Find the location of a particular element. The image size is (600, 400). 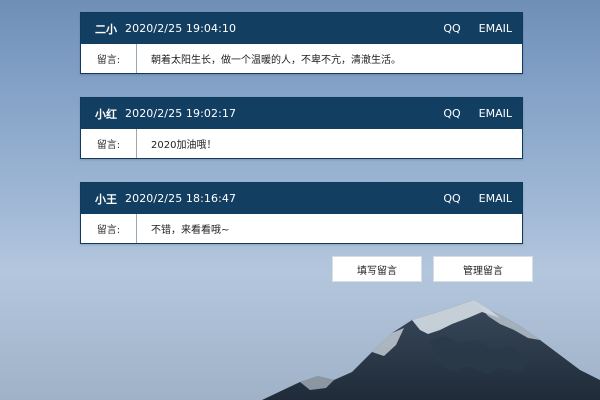

message-body: 留言: 朝着太阳生长，做一个温暖的人，不卑不亢，清澈生活。 is located at coordinates (301, 58).